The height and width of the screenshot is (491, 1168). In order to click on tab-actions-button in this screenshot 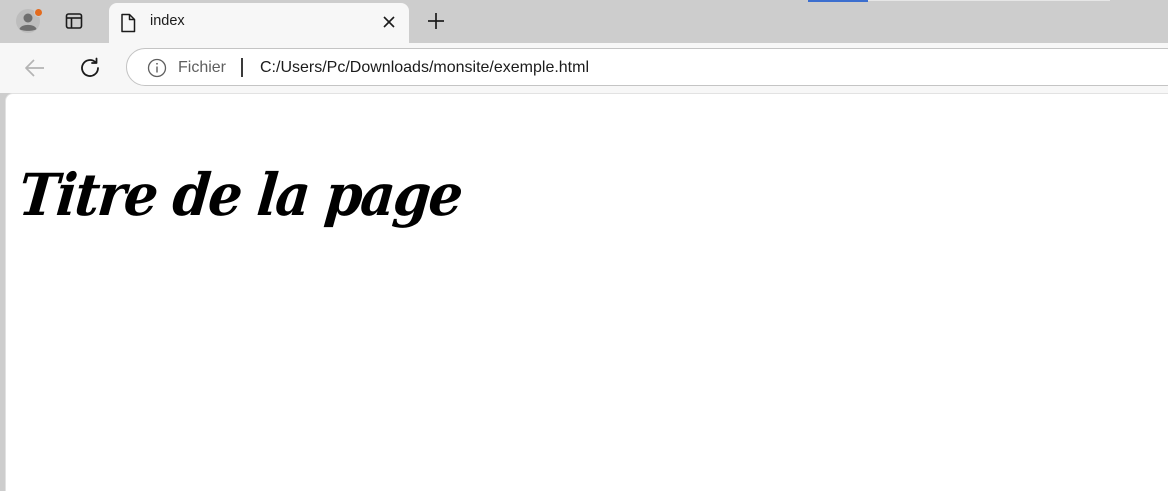, I will do `click(74, 21)`.